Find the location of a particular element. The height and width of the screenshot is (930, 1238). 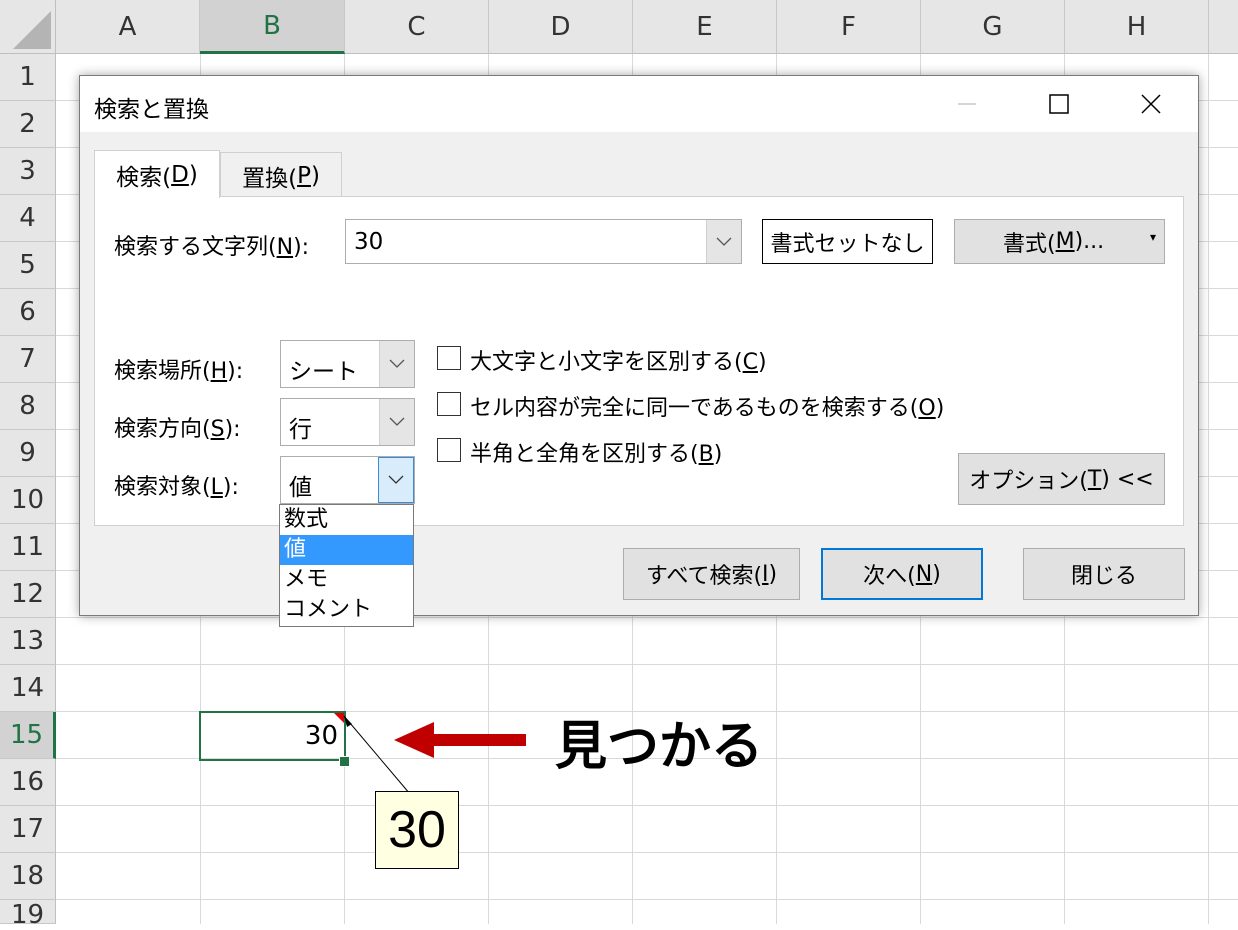

within-value: シート is located at coordinates (323, 372).